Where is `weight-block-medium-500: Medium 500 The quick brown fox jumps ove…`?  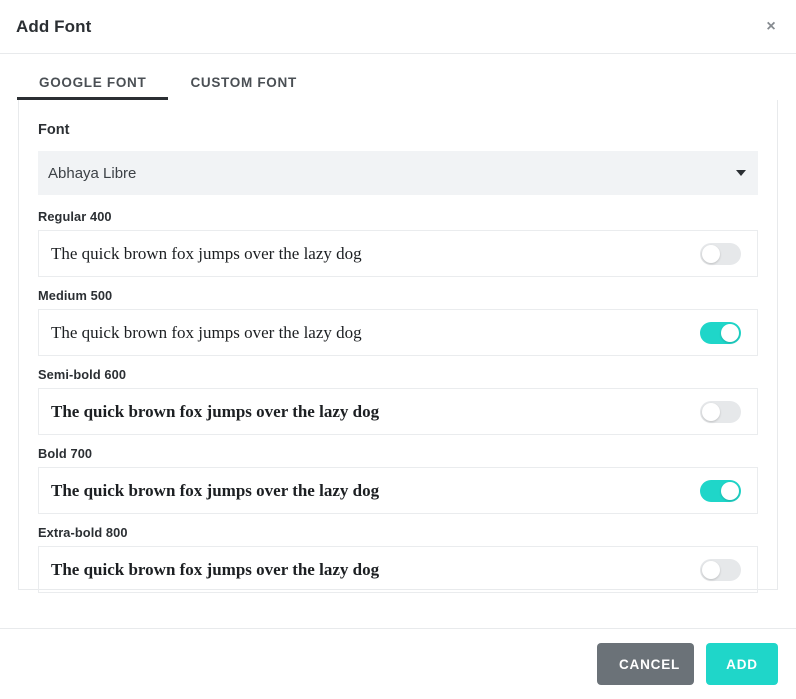 weight-block-medium-500: Medium 500 The quick brown fox jumps ove… is located at coordinates (398, 322).